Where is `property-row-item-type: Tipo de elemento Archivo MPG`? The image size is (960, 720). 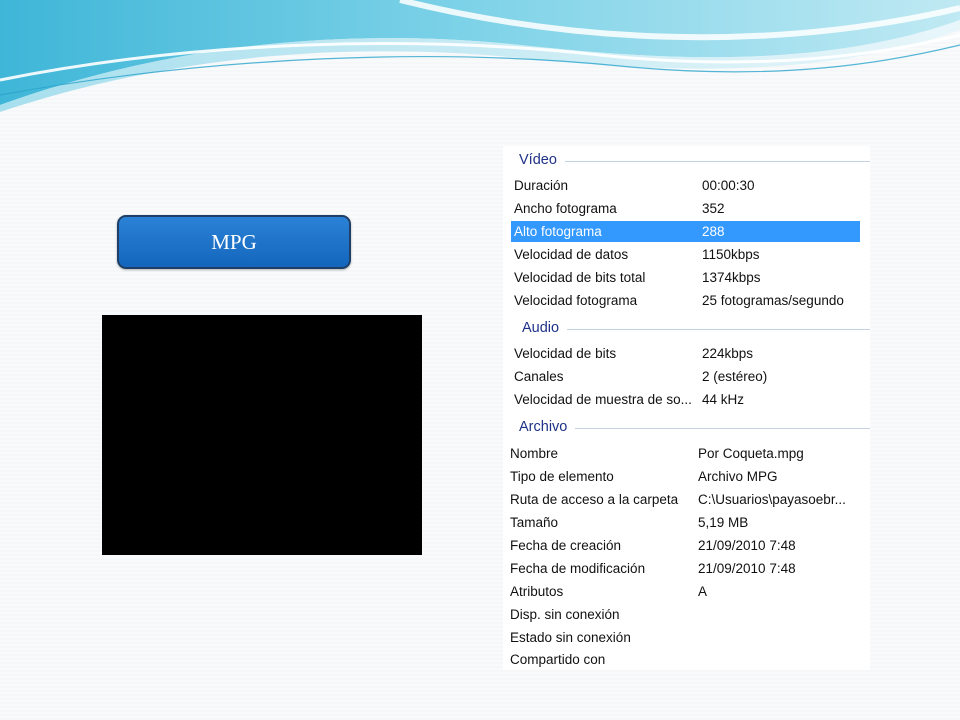
property-row-item-type: Tipo de elemento Archivo MPG is located at coordinates (685, 476).